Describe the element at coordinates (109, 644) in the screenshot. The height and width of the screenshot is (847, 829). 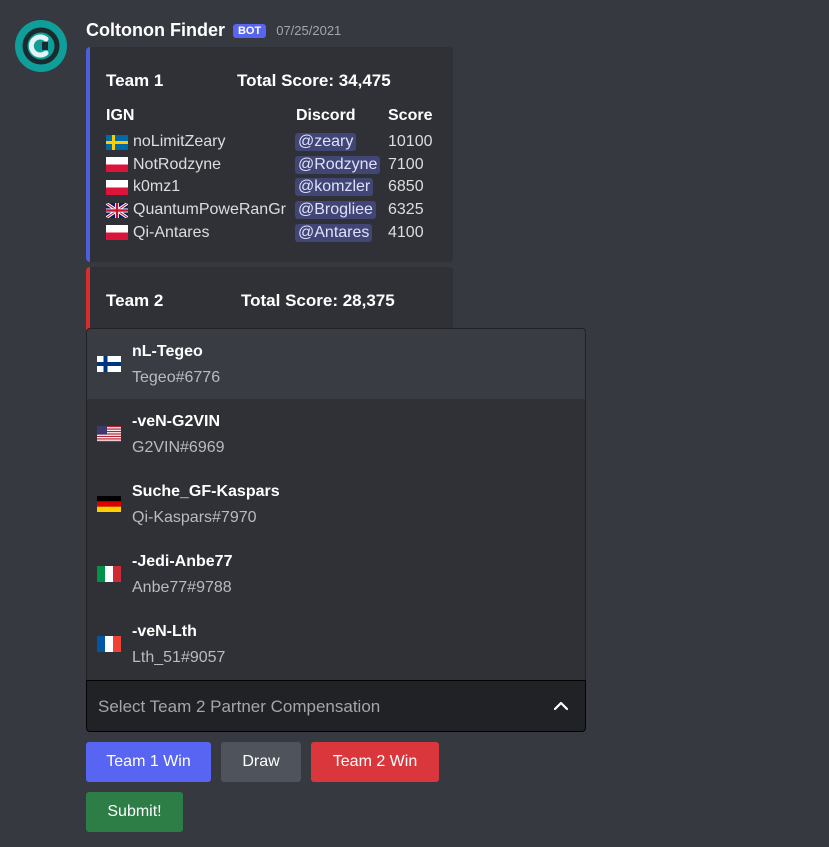
I see `france-flag-icon` at that location.